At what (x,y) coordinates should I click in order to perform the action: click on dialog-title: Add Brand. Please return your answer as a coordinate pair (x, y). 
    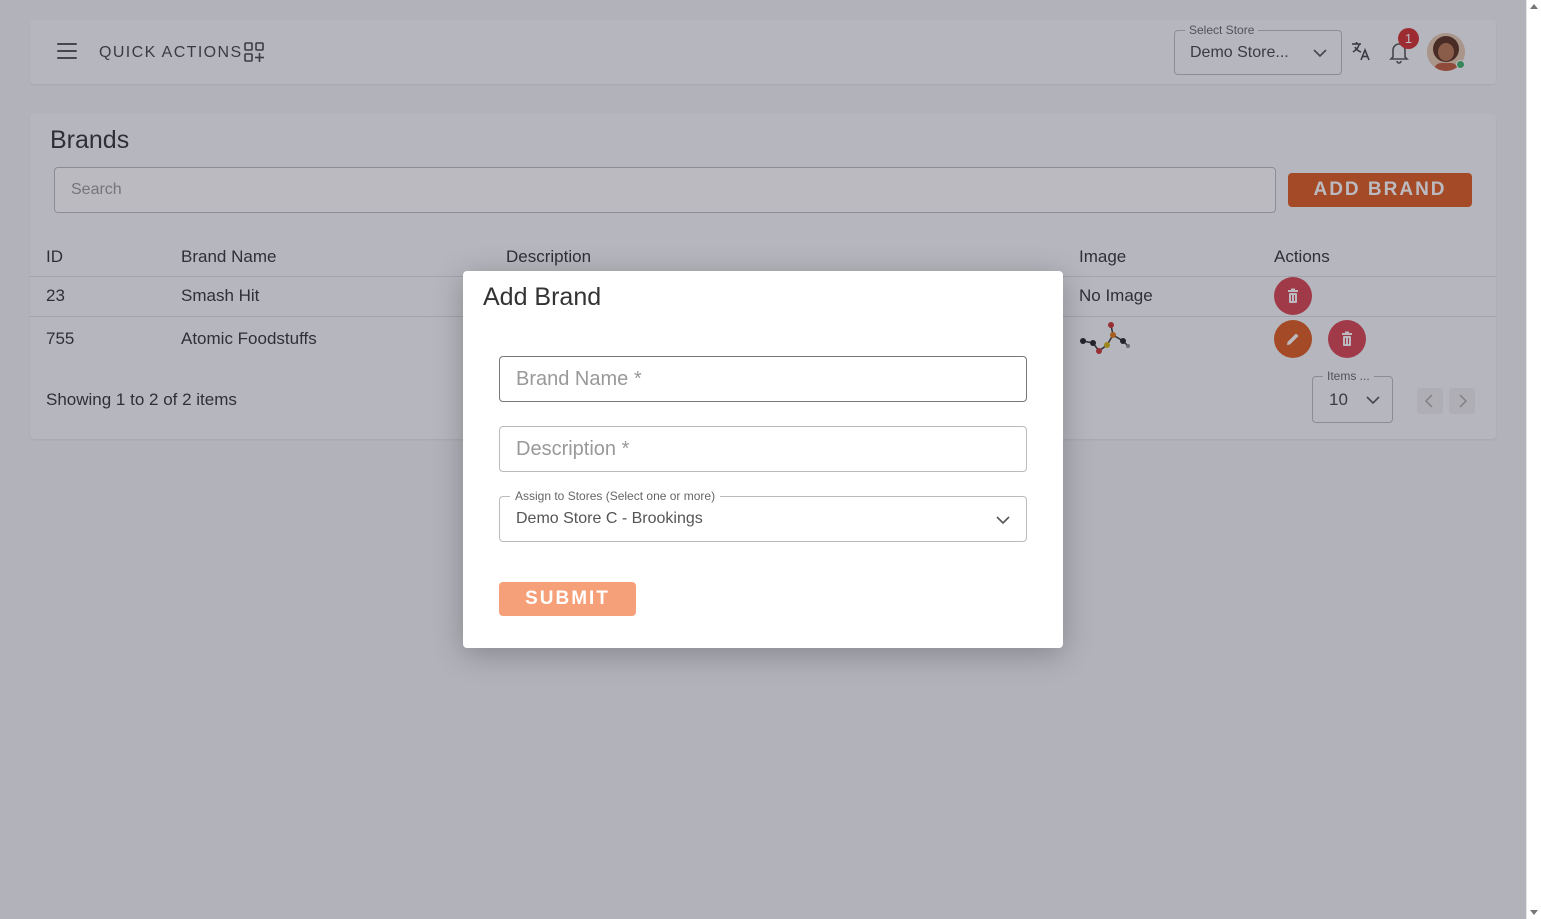
    Looking at the image, I should click on (542, 297).